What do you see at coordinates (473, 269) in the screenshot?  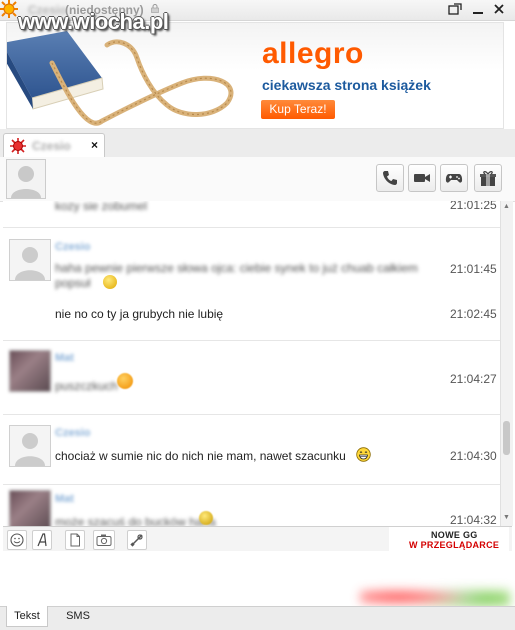 I see `message-time: 21:01:45` at bounding box center [473, 269].